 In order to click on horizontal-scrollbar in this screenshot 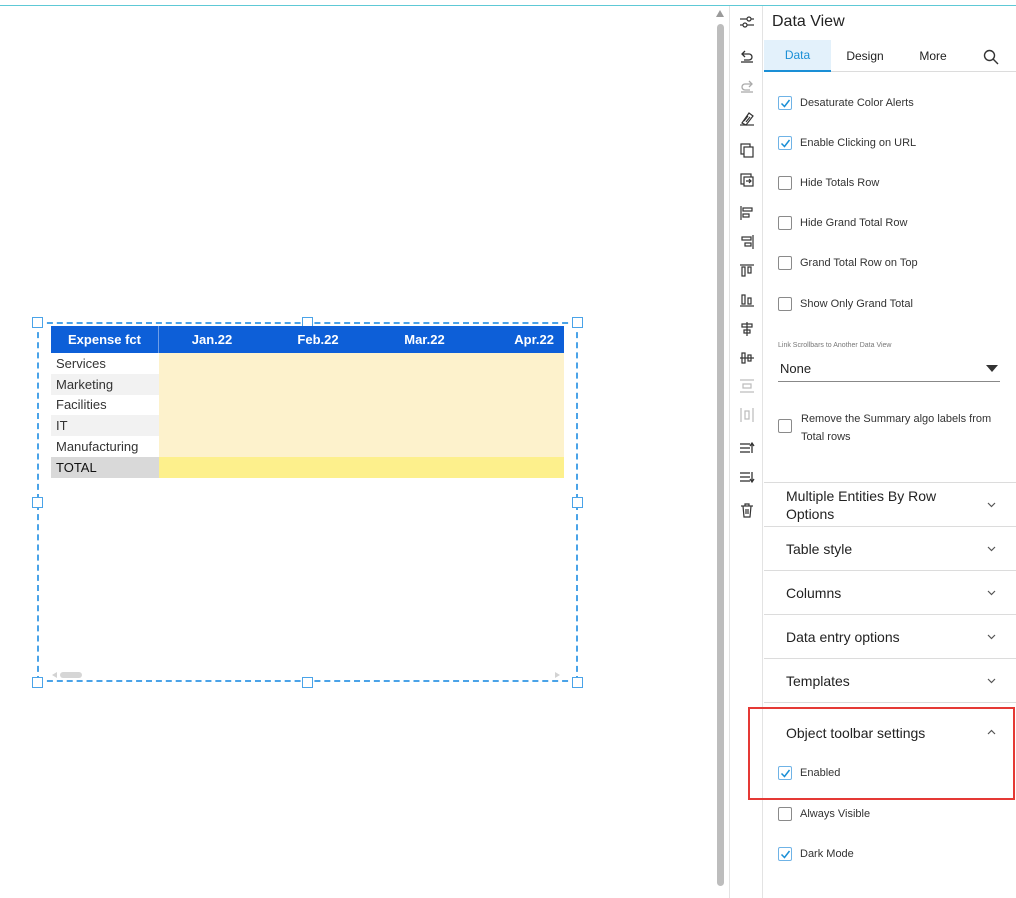, I will do `click(71, 675)`.